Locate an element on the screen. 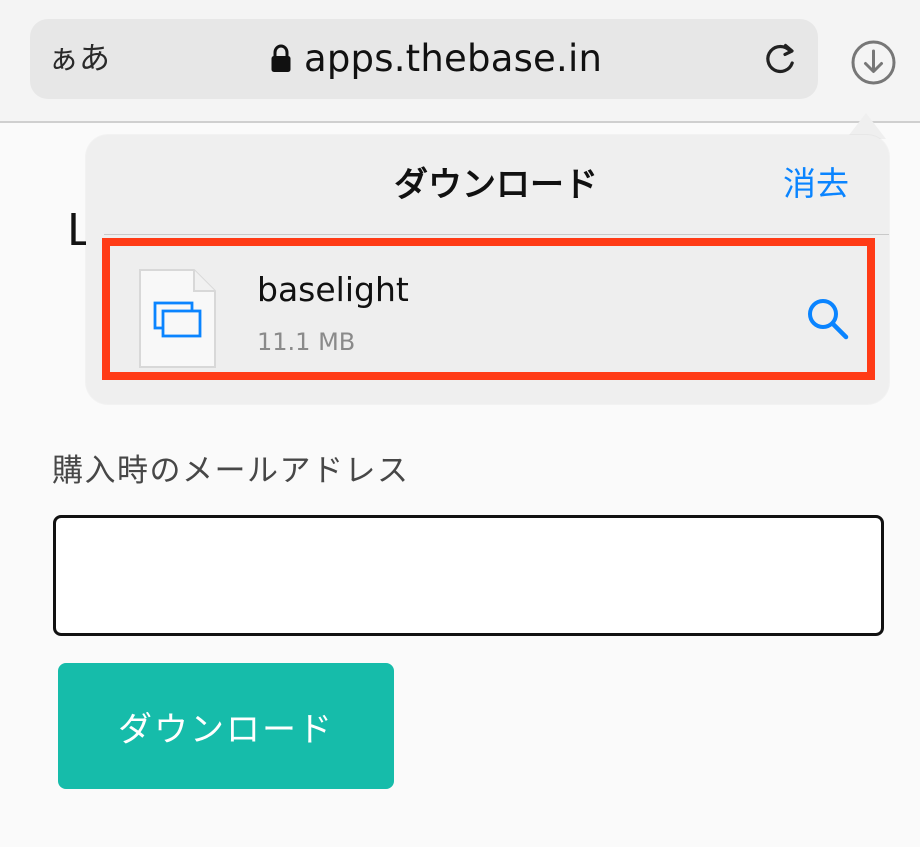 This screenshot has width=920, height=847. download-file-size: 11.1 MB is located at coordinates (306, 342).